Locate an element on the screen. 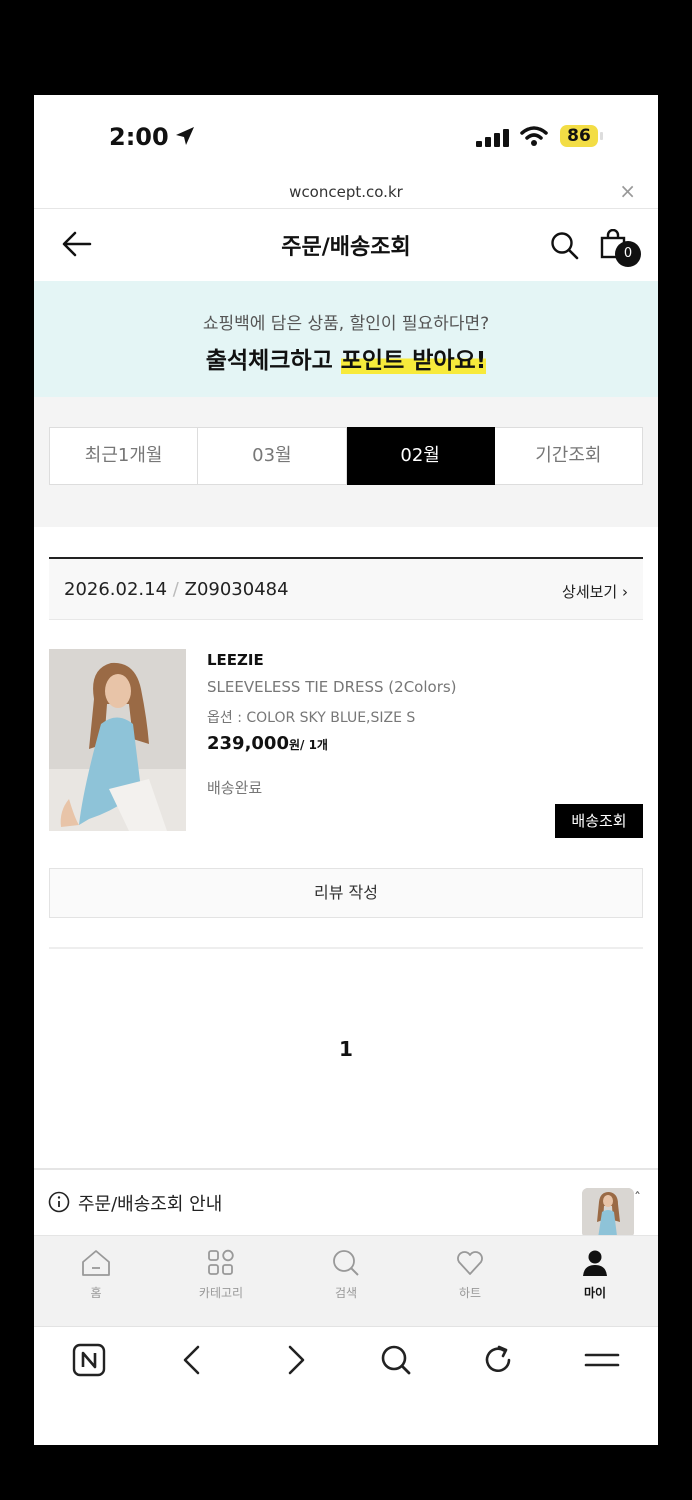  tab-category: 카테고리 is located at coordinates (221, 1274).